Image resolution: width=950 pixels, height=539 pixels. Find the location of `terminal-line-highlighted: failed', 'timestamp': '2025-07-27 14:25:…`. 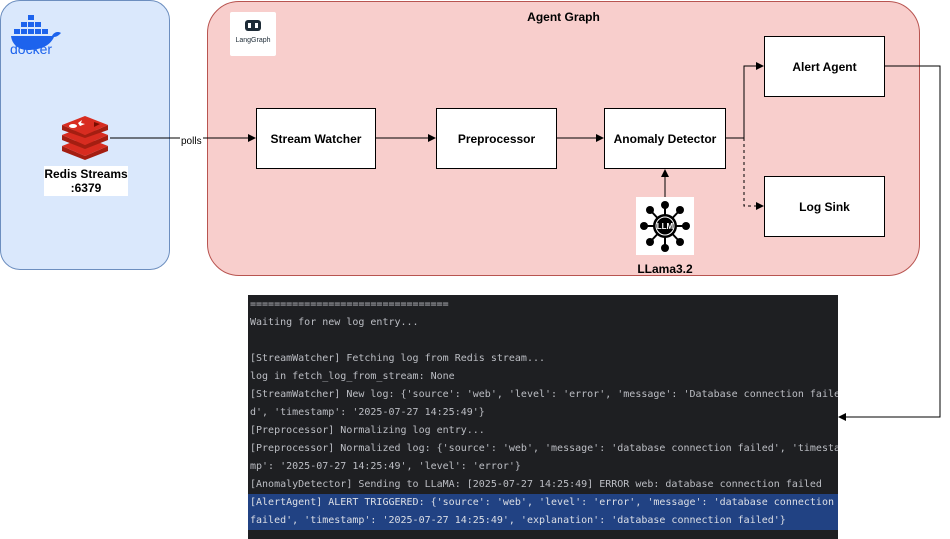

terminal-line-highlighted: failed', 'timestamp': '2025-07-27 14:25:… is located at coordinates (543, 521).